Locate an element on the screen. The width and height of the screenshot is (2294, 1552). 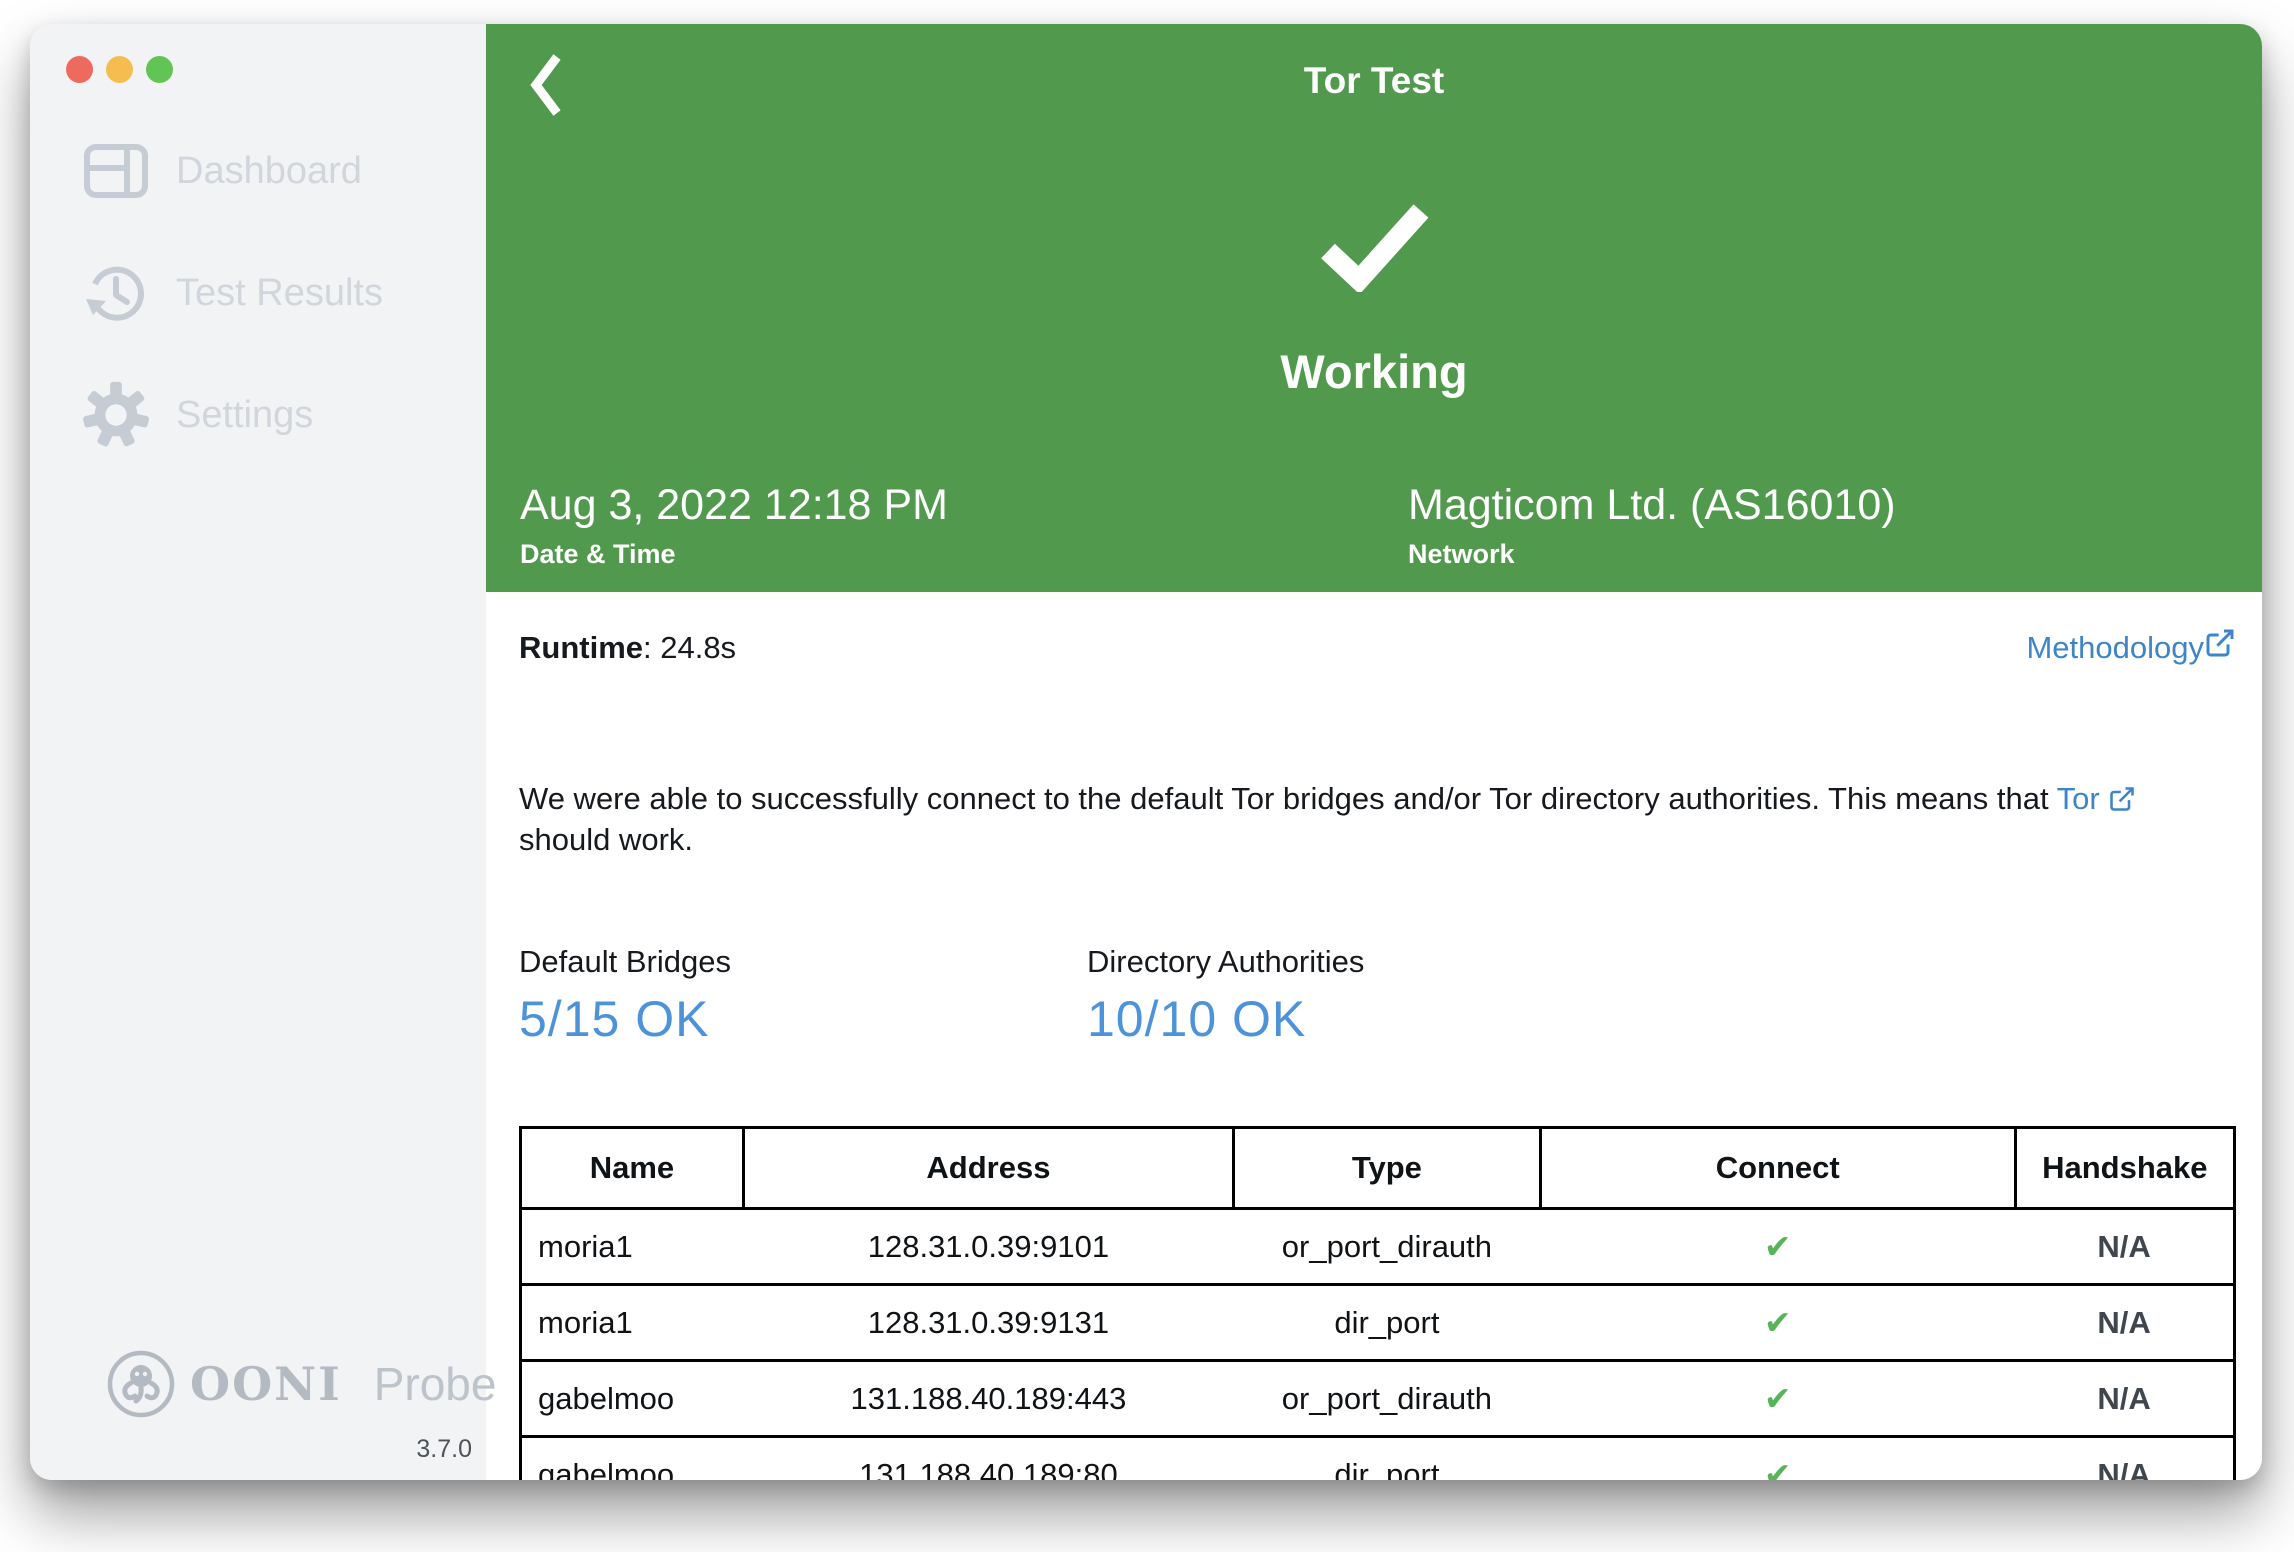
sidebar-item-test-results: Test Results is located at coordinates (258, 293).